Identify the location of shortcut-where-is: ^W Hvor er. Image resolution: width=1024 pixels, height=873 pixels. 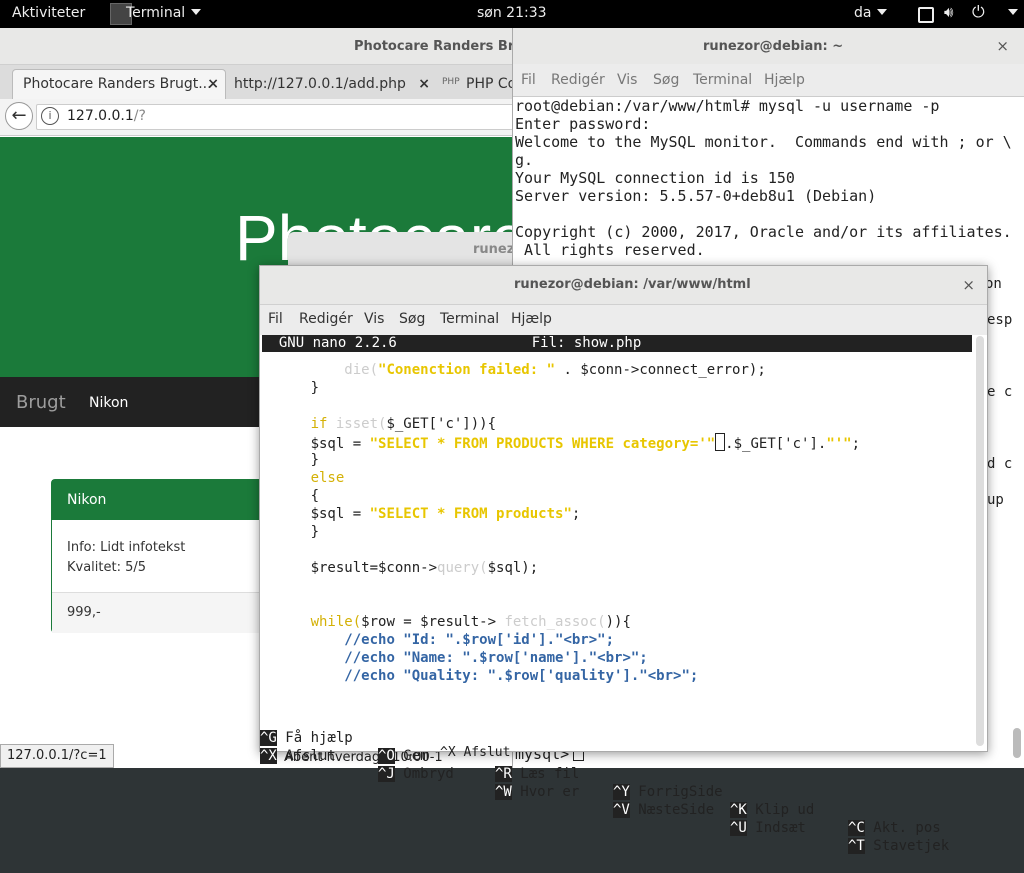
(537, 792).